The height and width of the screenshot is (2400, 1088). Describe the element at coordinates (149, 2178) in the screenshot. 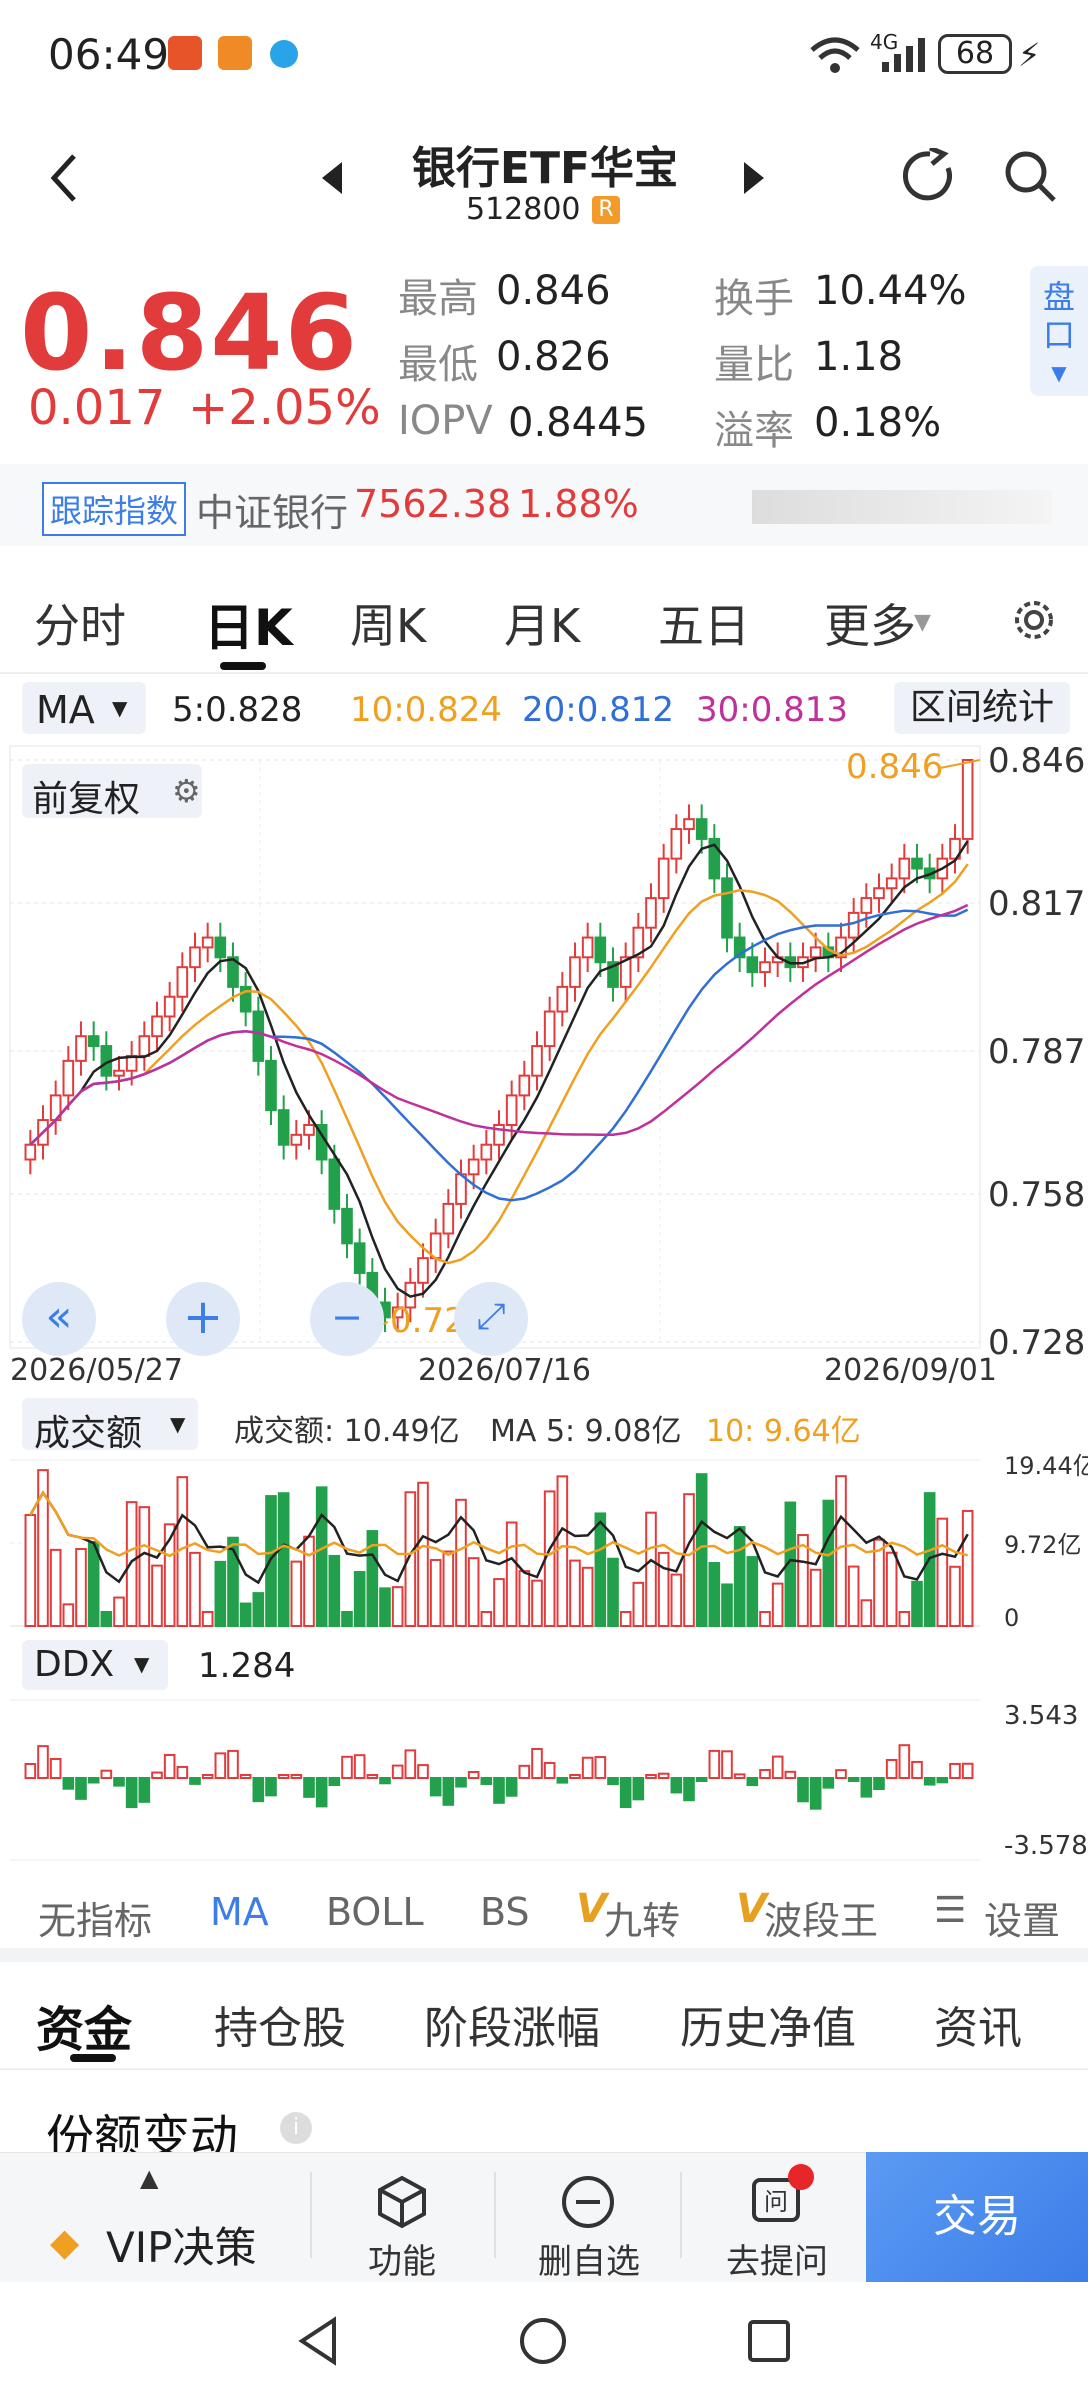

I see `expand-up-icon: ▲` at that location.